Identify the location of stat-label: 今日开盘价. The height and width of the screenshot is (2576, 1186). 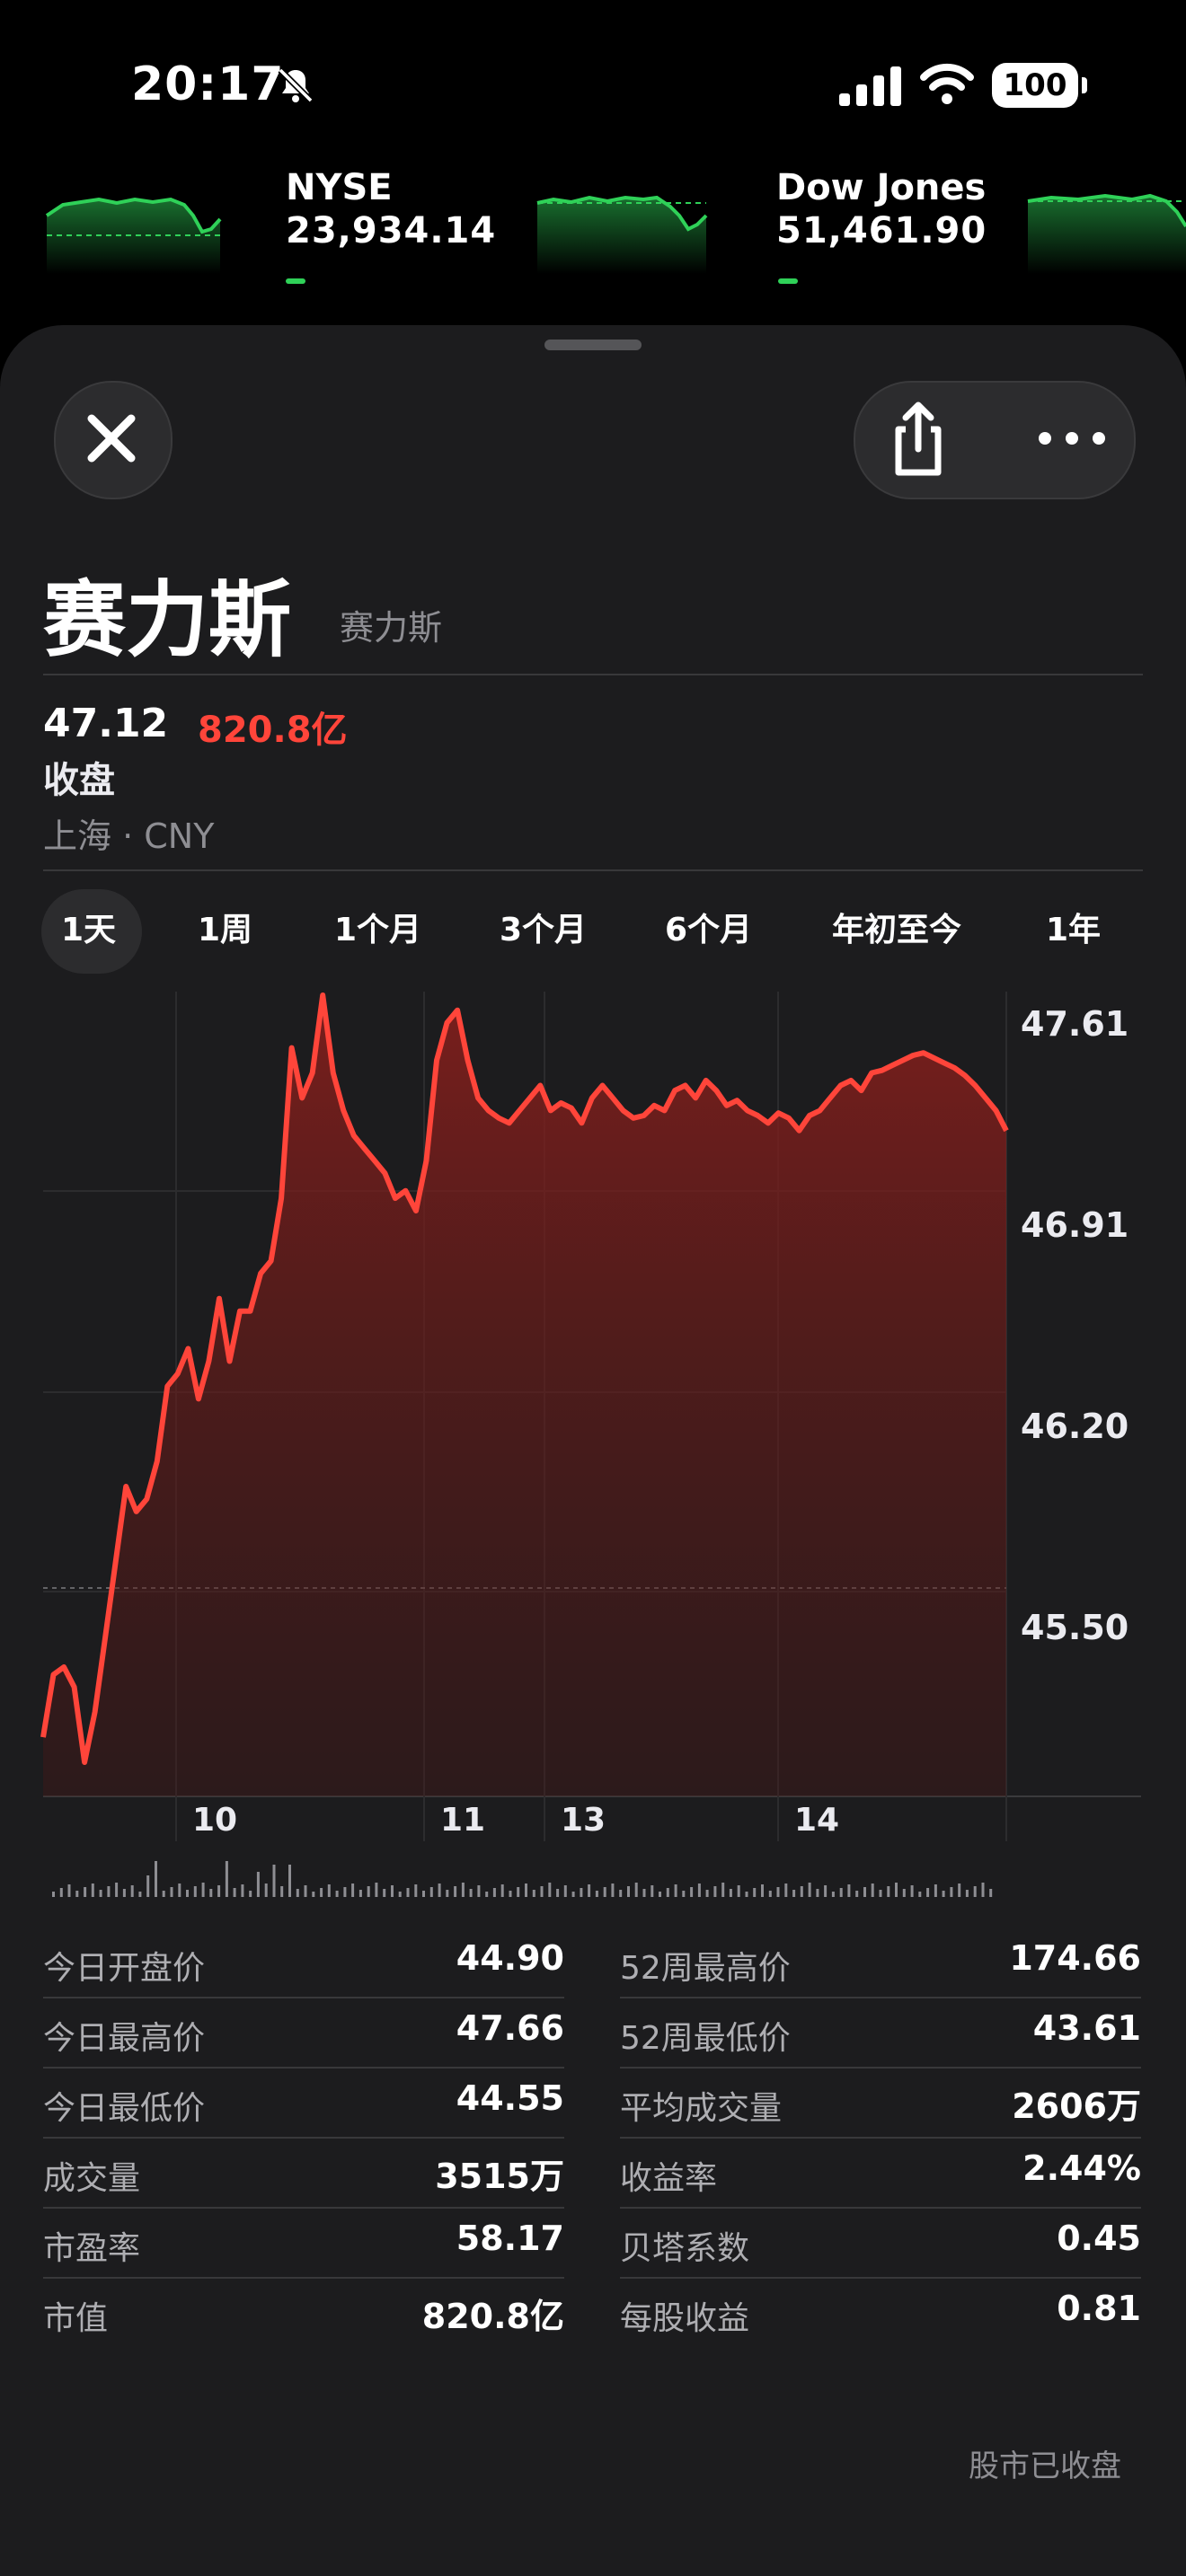
(124, 1968).